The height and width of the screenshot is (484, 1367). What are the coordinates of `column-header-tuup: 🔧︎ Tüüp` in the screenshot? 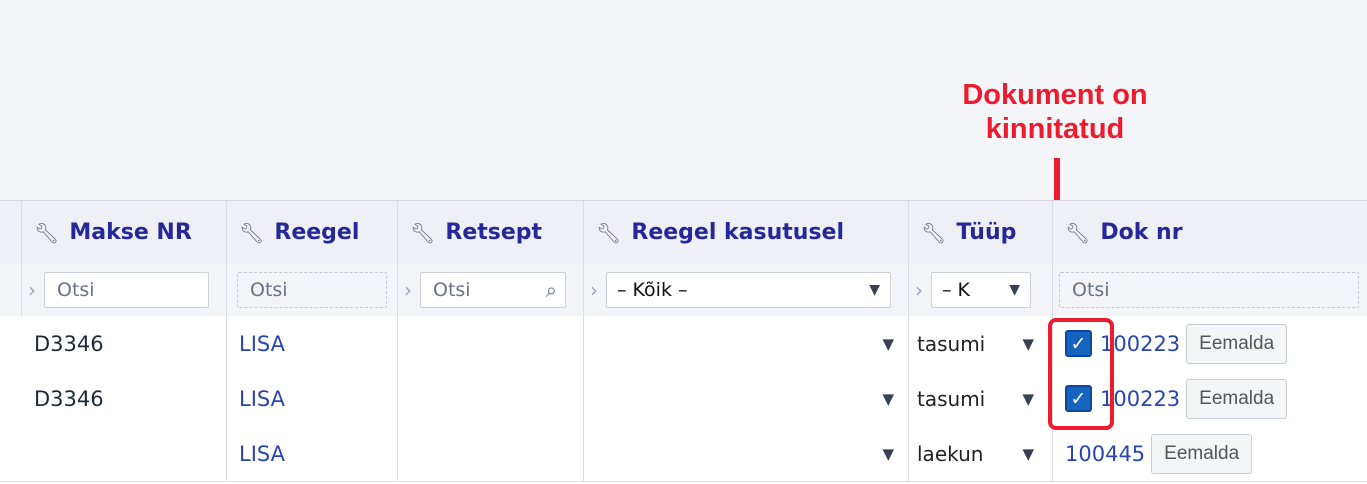 It's located at (981, 232).